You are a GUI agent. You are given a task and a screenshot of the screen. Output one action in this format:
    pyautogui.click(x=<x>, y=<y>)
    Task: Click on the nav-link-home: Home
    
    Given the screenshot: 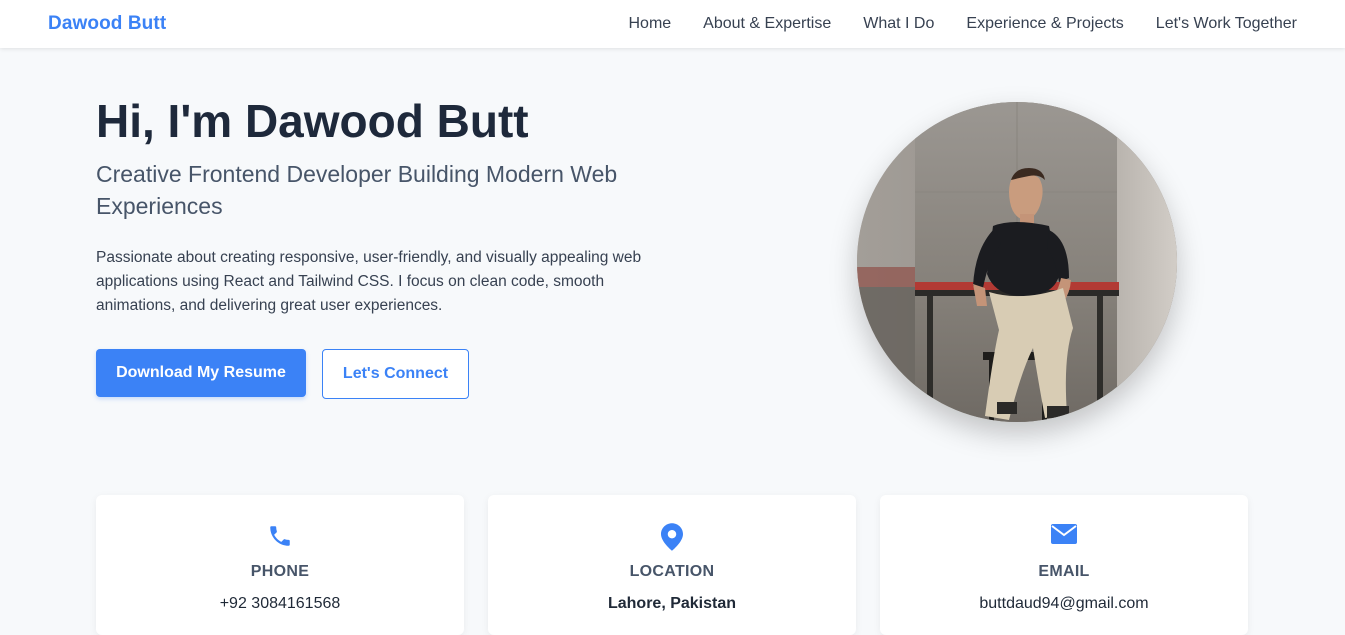 What is the action you would take?
    pyautogui.click(x=649, y=24)
    